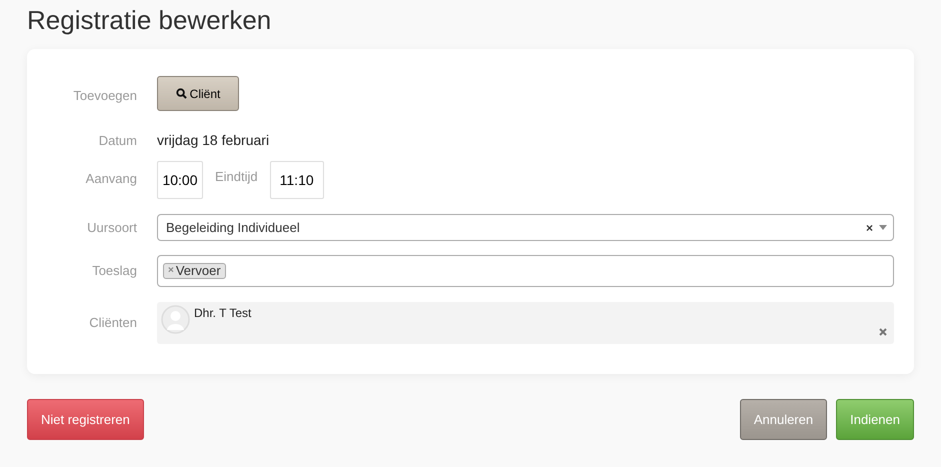 This screenshot has height=467, width=941. What do you see at coordinates (117, 141) in the screenshot?
I see `field-label: Datum` at bounding box center [117, 141].